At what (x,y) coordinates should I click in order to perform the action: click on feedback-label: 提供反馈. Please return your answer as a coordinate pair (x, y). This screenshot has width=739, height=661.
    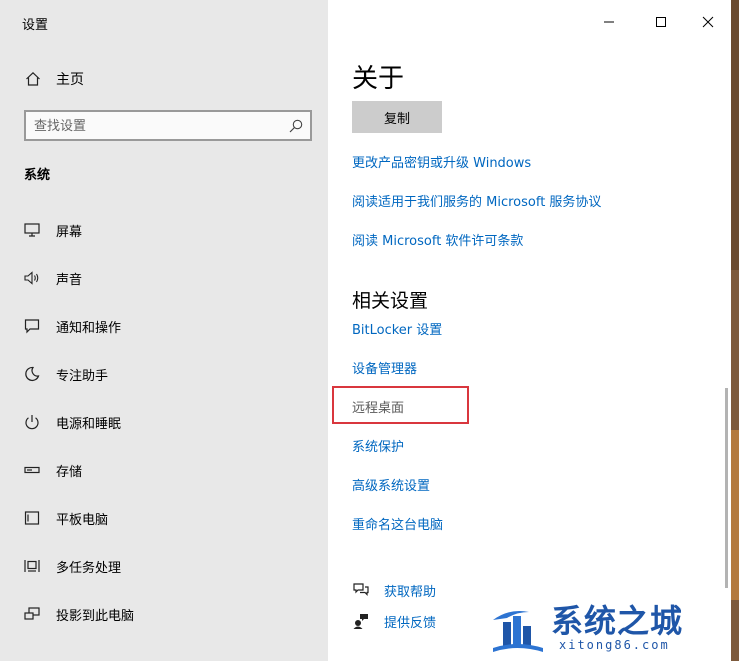
    Looking at the image, I should click on (410, 623).